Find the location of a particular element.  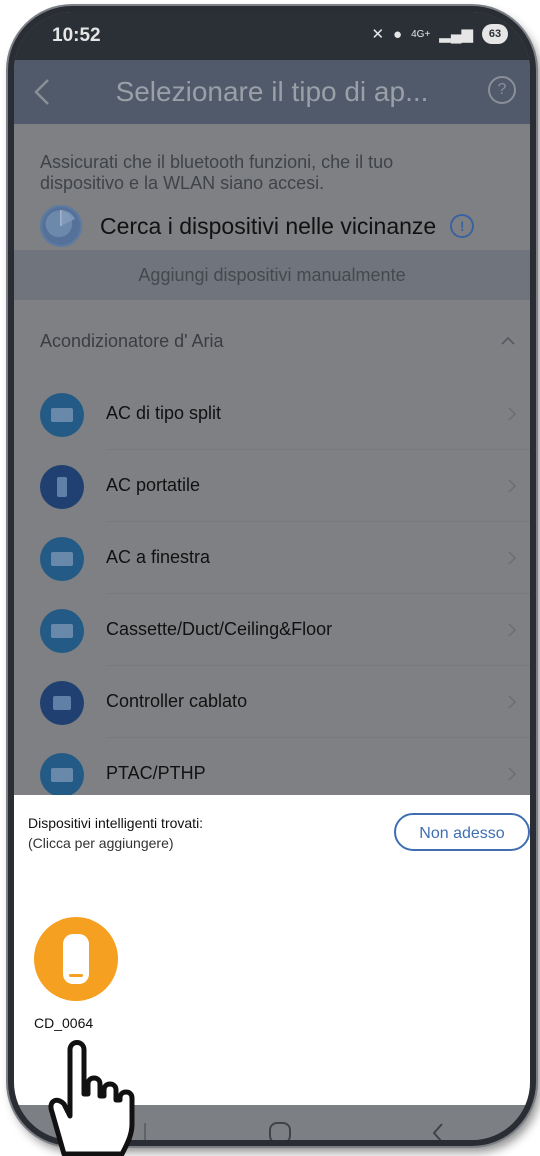

device-row-cassette: Cassette/Duct/Ceiling&Floor is located at coordinates (272, 630).